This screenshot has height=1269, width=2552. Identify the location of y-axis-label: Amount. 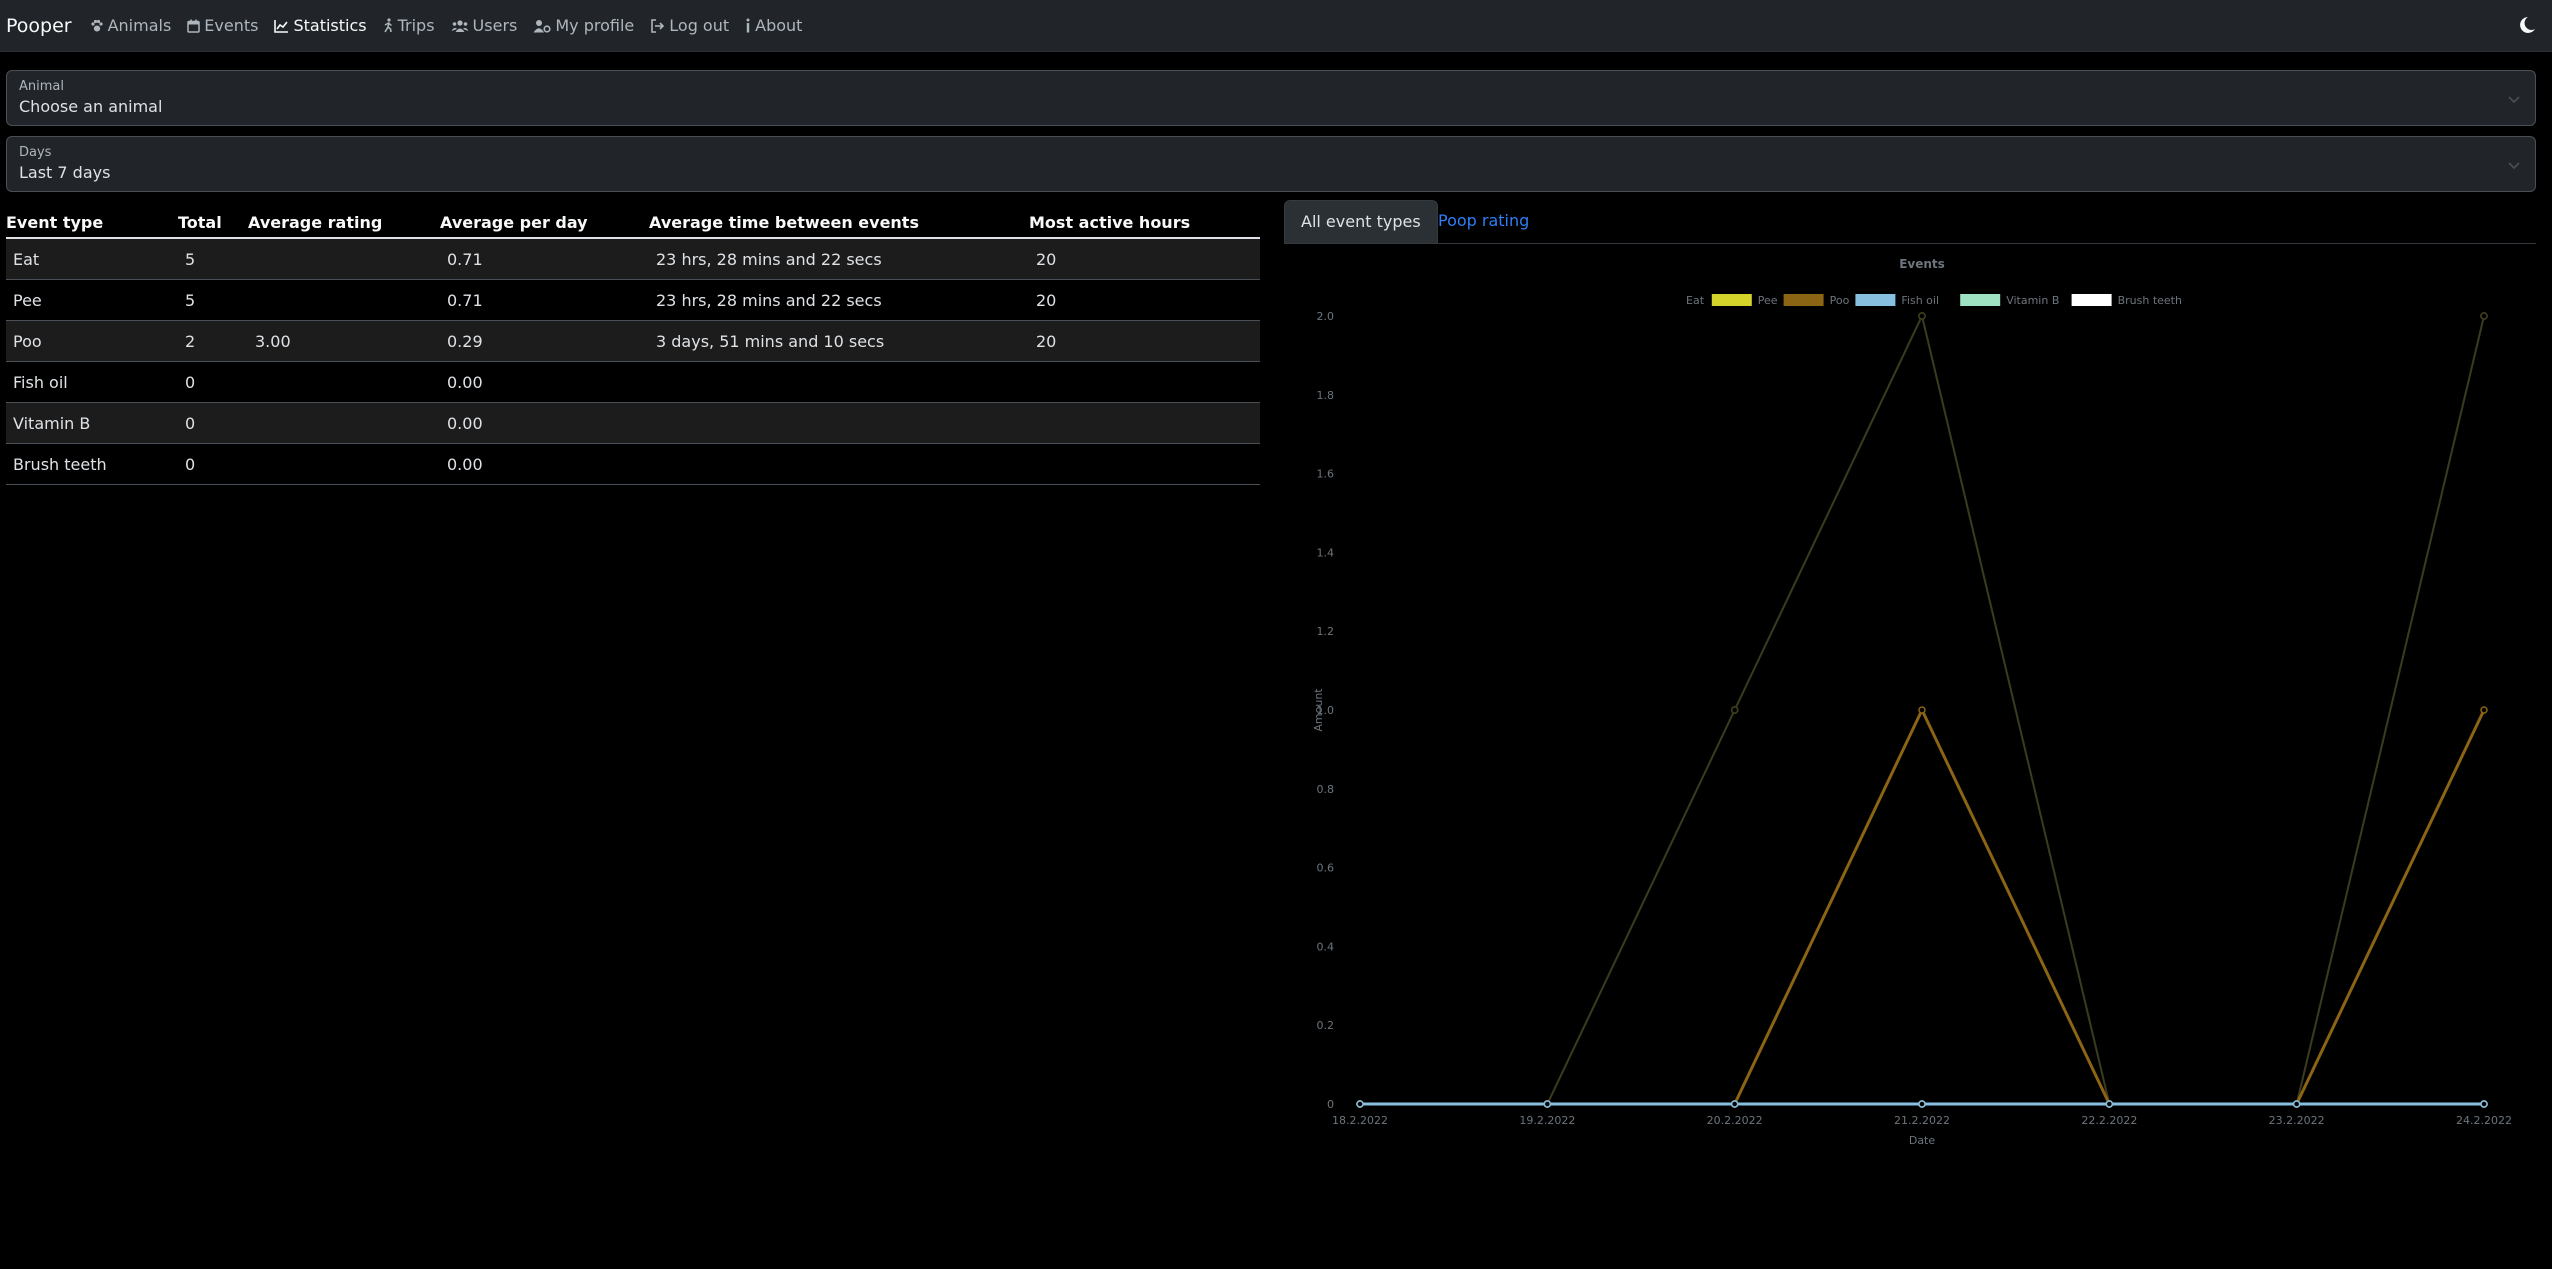
(1318, 710).